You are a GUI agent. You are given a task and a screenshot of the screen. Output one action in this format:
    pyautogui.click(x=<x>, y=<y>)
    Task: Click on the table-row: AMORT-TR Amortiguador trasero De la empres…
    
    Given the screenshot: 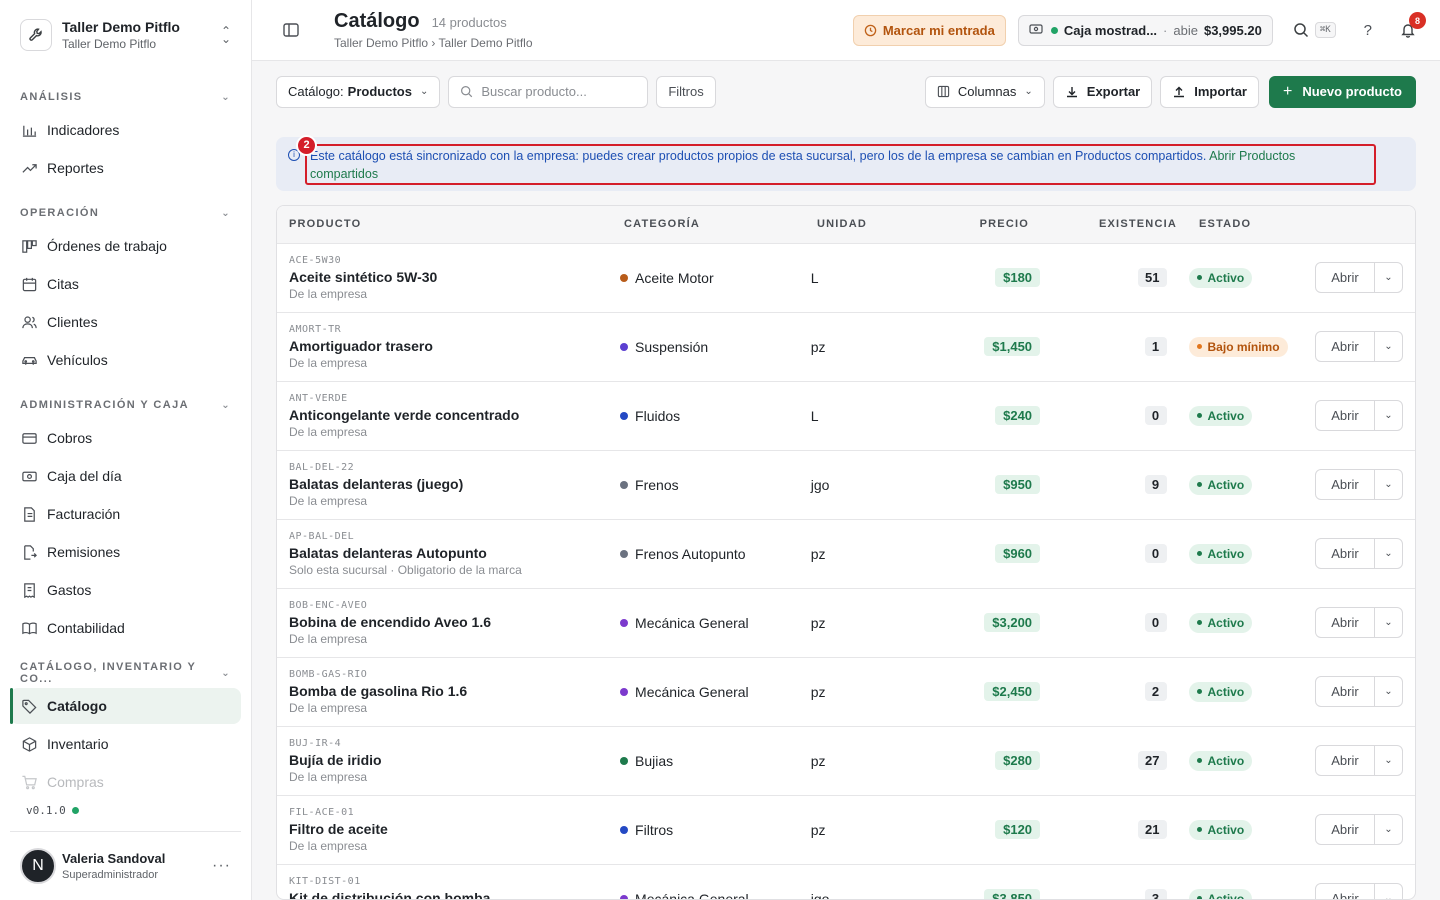 What is the action you would take?
    pyautogui.click(x=846, y=347)
    